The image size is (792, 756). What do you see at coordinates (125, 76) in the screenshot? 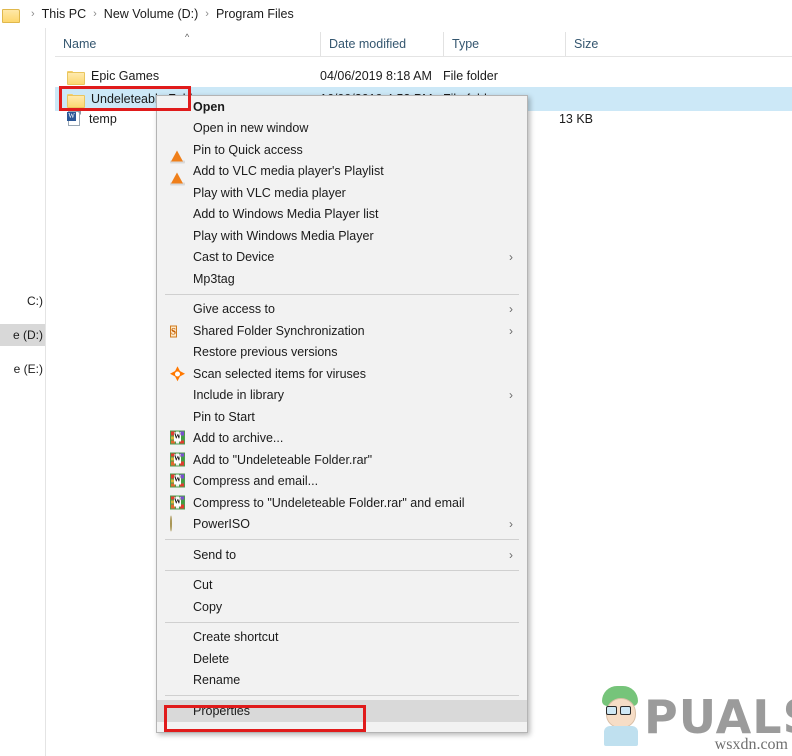
I see `file-name-label: Epic Games` at bounding box center [125, 76].